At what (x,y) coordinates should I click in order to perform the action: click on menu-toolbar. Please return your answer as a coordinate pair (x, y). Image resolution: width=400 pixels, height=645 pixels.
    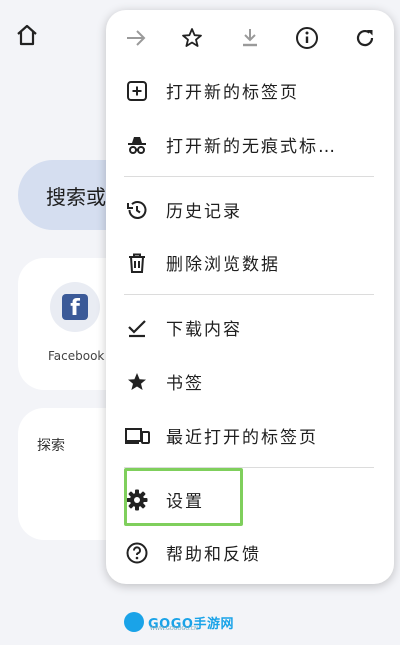
    Looking at the image, I should click on (250, 38).